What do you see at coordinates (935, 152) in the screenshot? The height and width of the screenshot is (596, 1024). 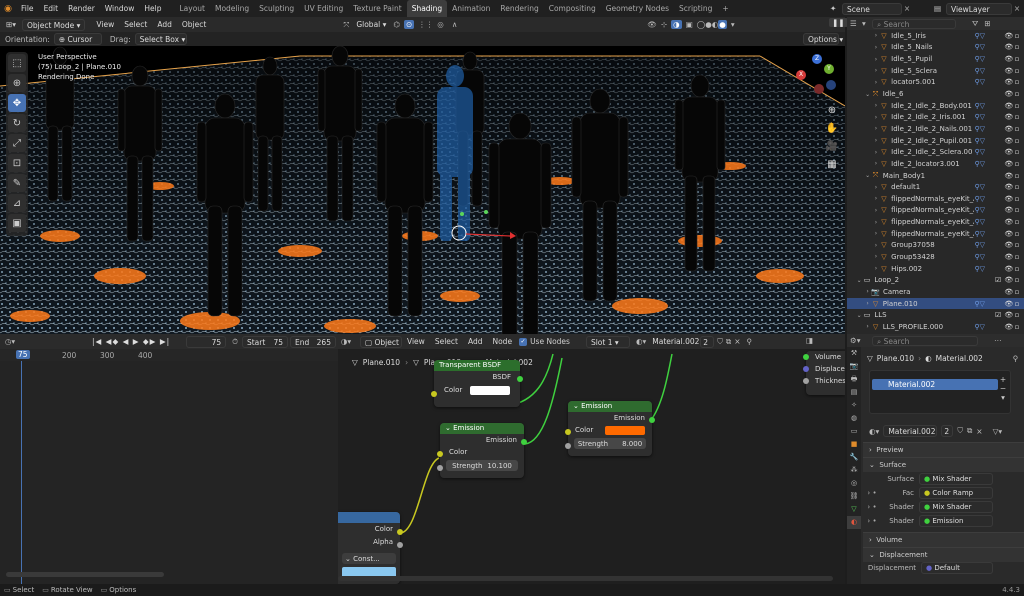 I see `outliner-row: › ▽ Idle_2_Idle_2_Sclera.00 ⚲▽ 👁 ▫` at bounding box center [935, 152].